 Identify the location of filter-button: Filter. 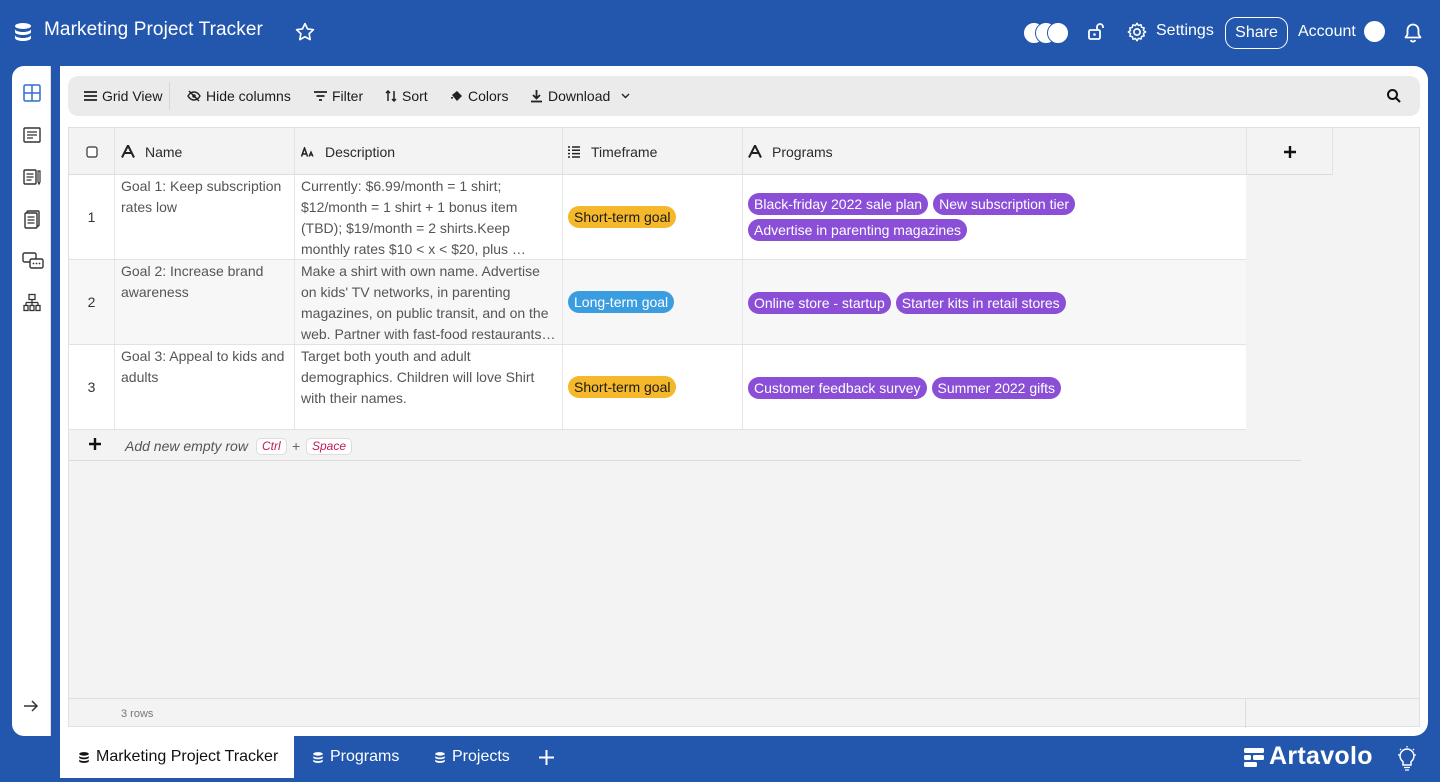
(338, 96).